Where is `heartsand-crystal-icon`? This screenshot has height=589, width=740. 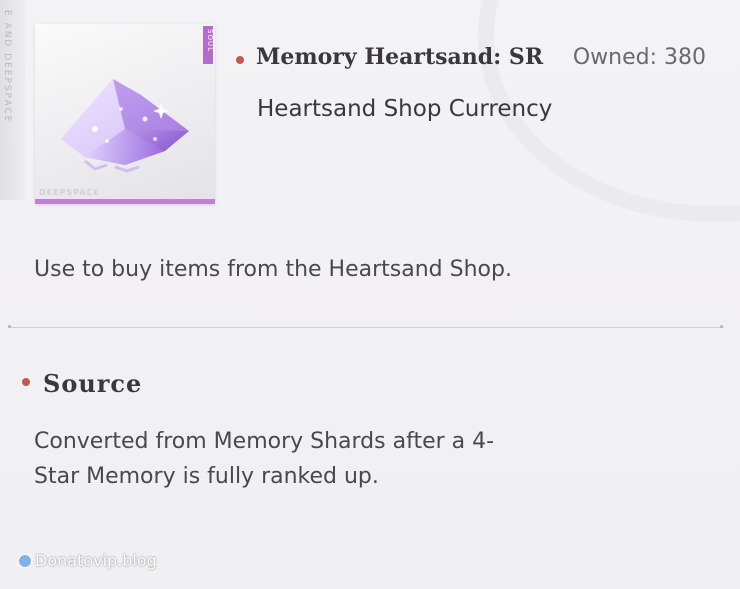 heartsand-crystal-icon is located at coordinates (125, 126).